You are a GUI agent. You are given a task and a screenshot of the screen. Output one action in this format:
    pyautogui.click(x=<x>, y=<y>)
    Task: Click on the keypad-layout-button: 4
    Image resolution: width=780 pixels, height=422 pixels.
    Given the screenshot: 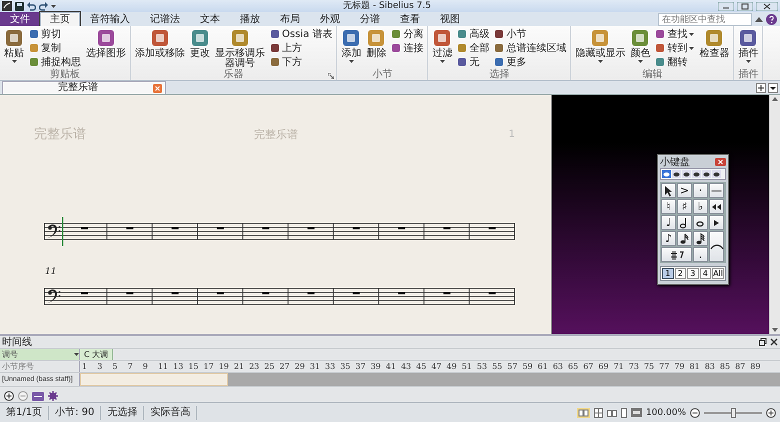 What is the action you would take?
    pyautogui.click(x=706, y=273)
    